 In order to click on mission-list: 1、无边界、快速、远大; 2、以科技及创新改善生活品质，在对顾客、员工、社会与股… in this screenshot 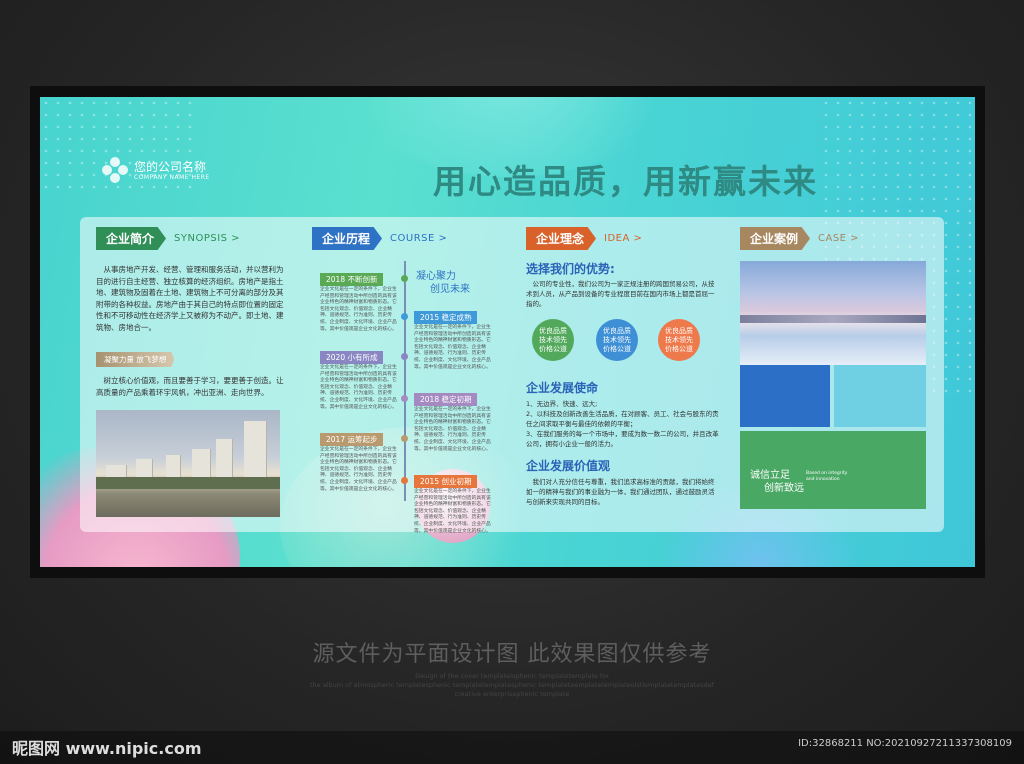, I will do `click(622, 424)`.